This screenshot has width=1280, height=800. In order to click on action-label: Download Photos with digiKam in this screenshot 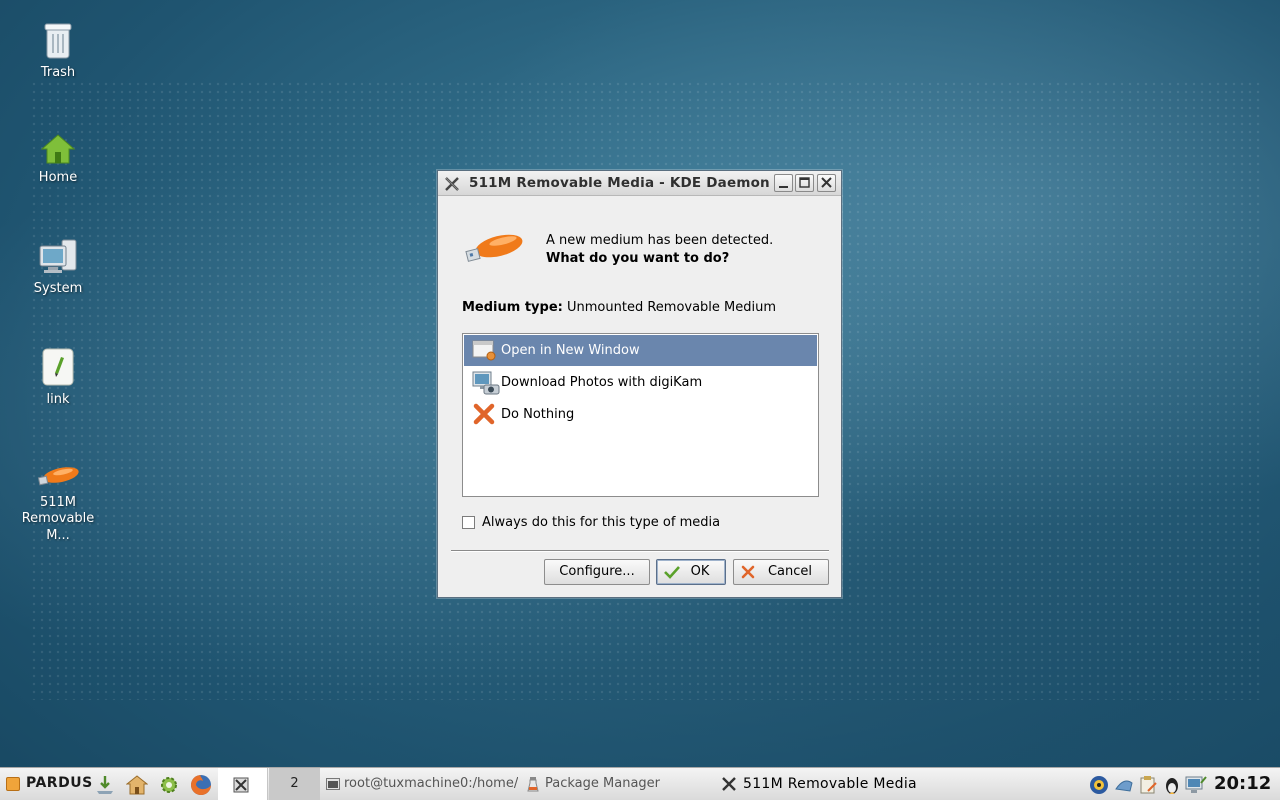, I will do `click(602, 382)`.